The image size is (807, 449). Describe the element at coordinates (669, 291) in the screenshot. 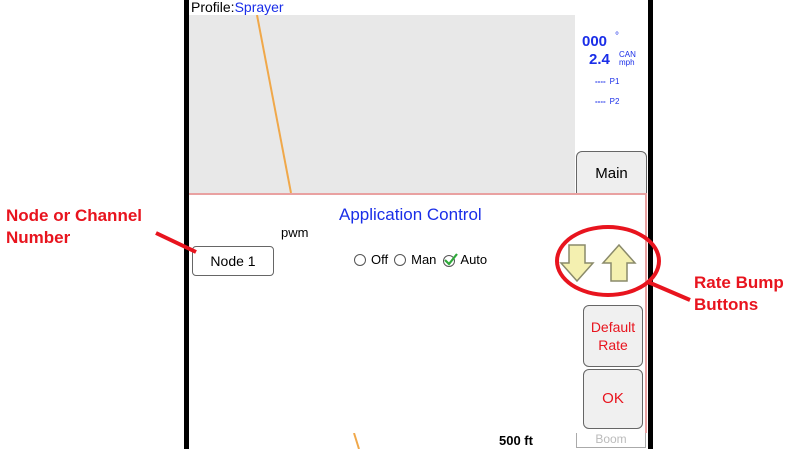

I see `rate-callout-line` at that location.